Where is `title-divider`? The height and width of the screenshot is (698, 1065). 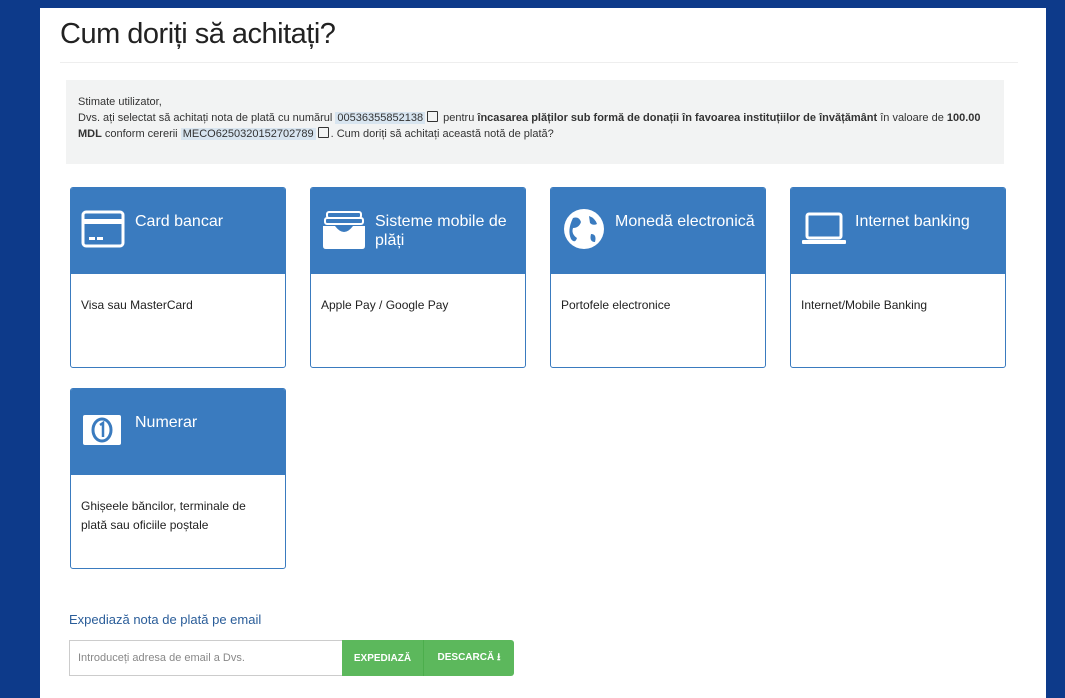
title-divider is located at coordinates (539, 62).